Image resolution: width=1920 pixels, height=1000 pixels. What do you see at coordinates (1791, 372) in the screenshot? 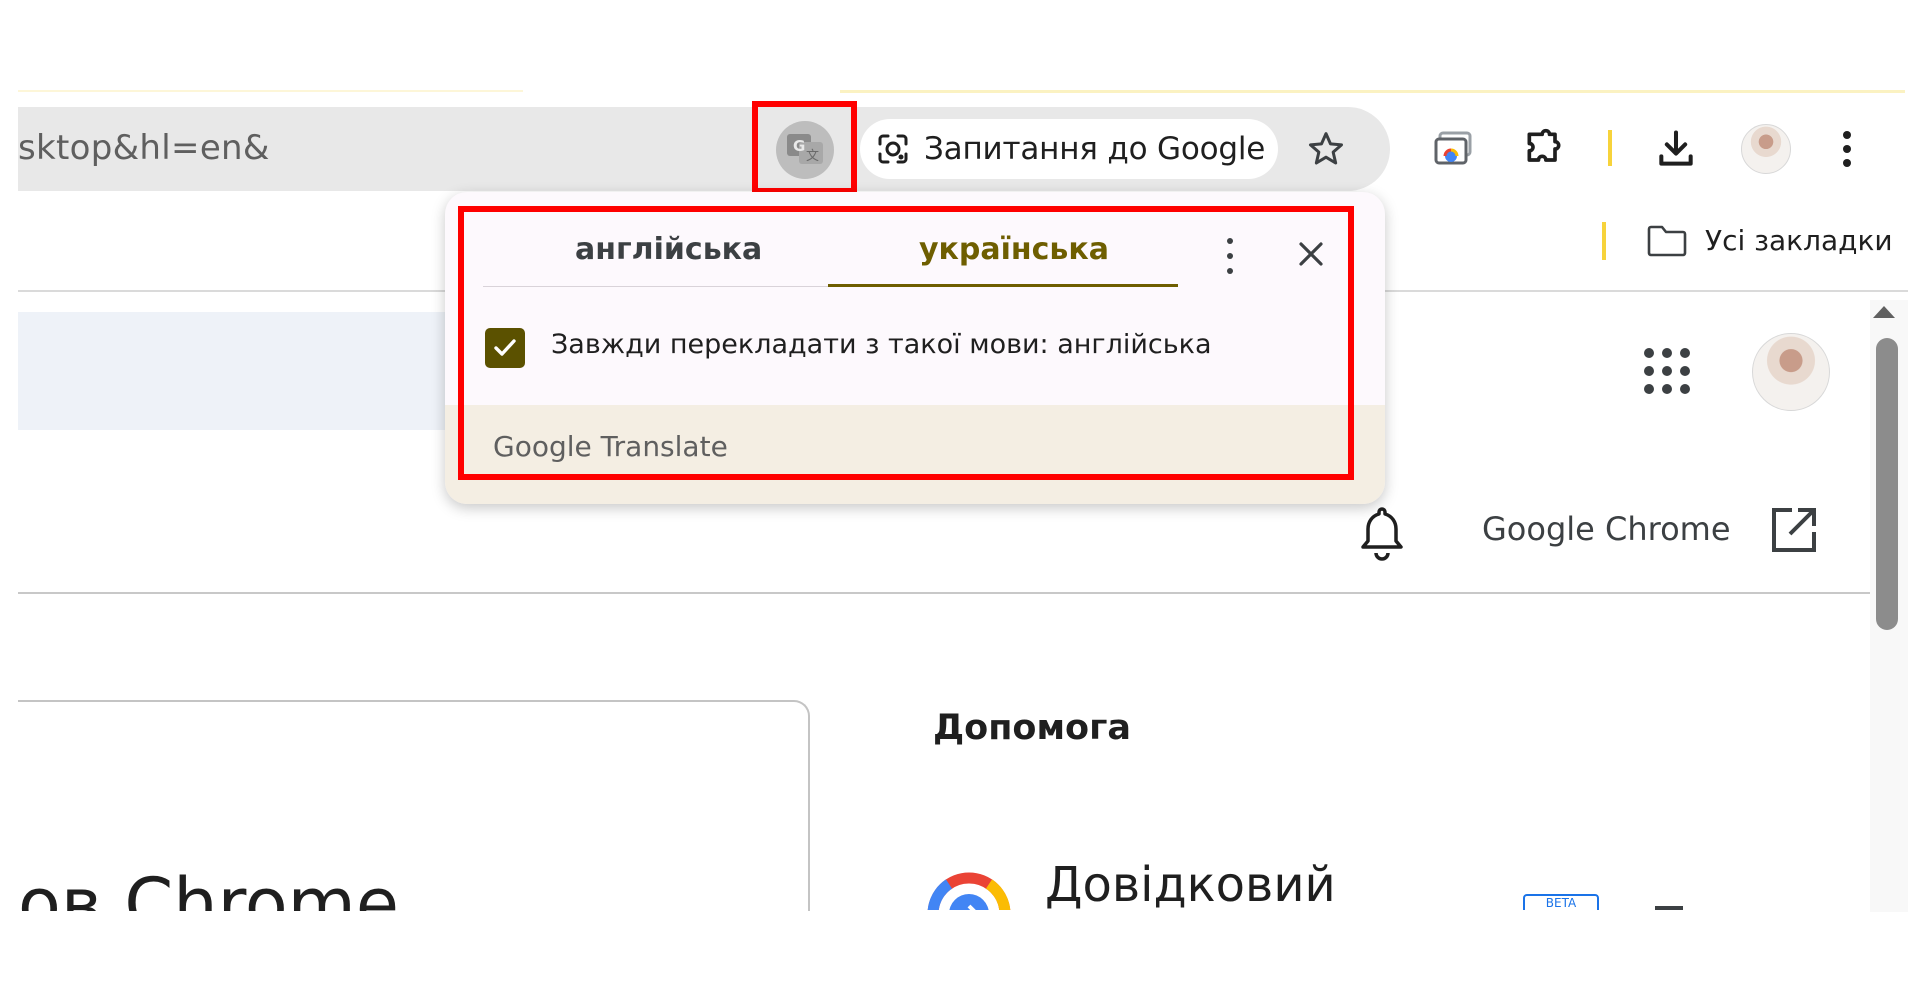
I see `account-avatar` at bounding box center [1791, 372].